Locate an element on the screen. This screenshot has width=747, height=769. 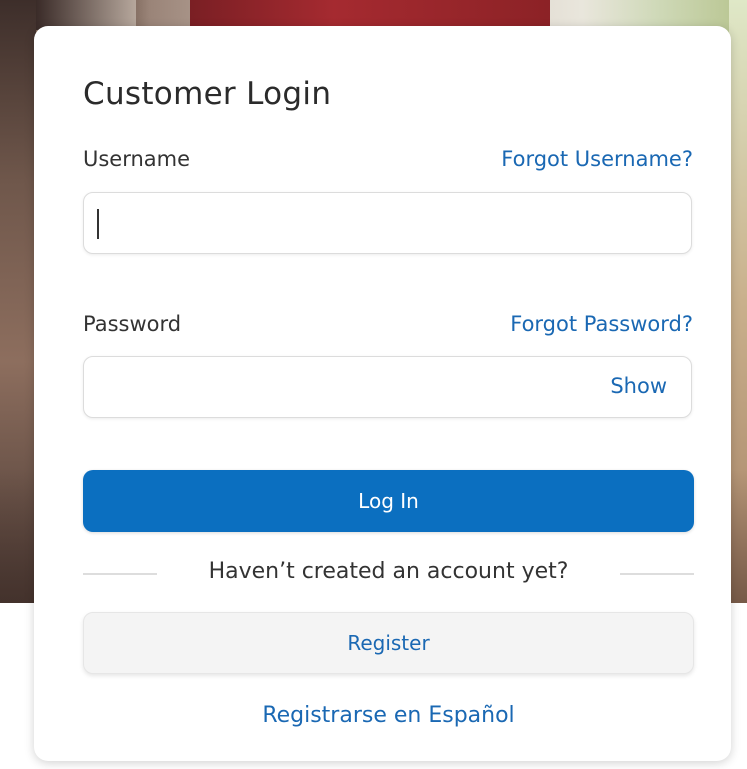
divider-text: Haven’t created an account yet? is located at coordinates (388, 571).